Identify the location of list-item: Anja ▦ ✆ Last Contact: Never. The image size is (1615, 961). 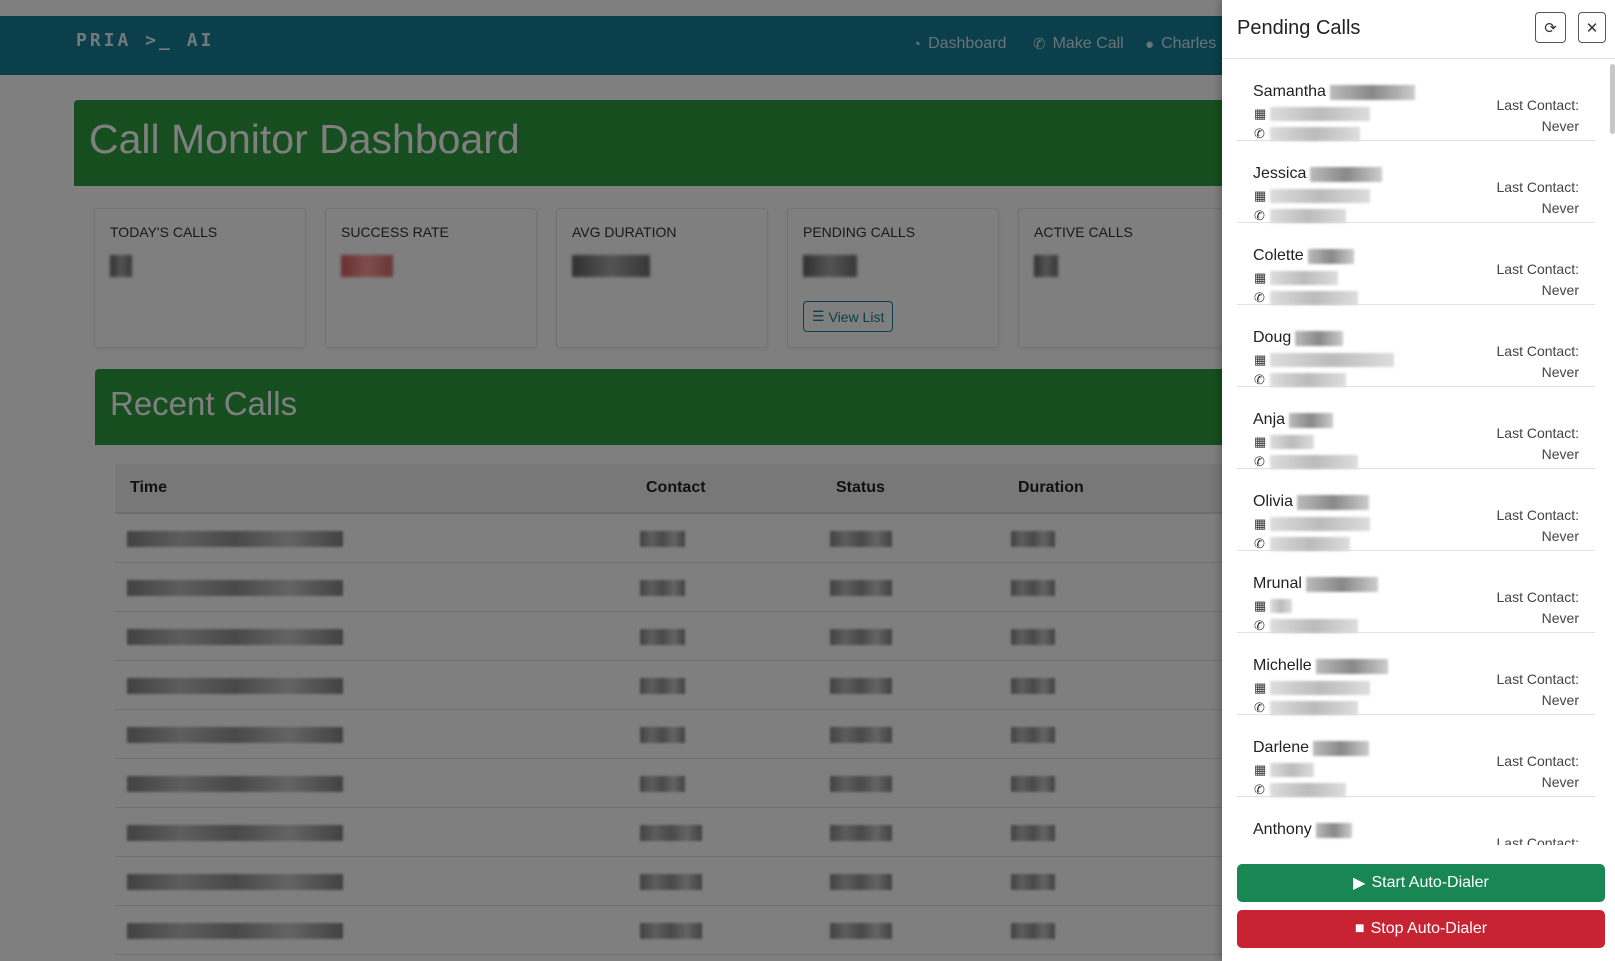
(1416, 428).